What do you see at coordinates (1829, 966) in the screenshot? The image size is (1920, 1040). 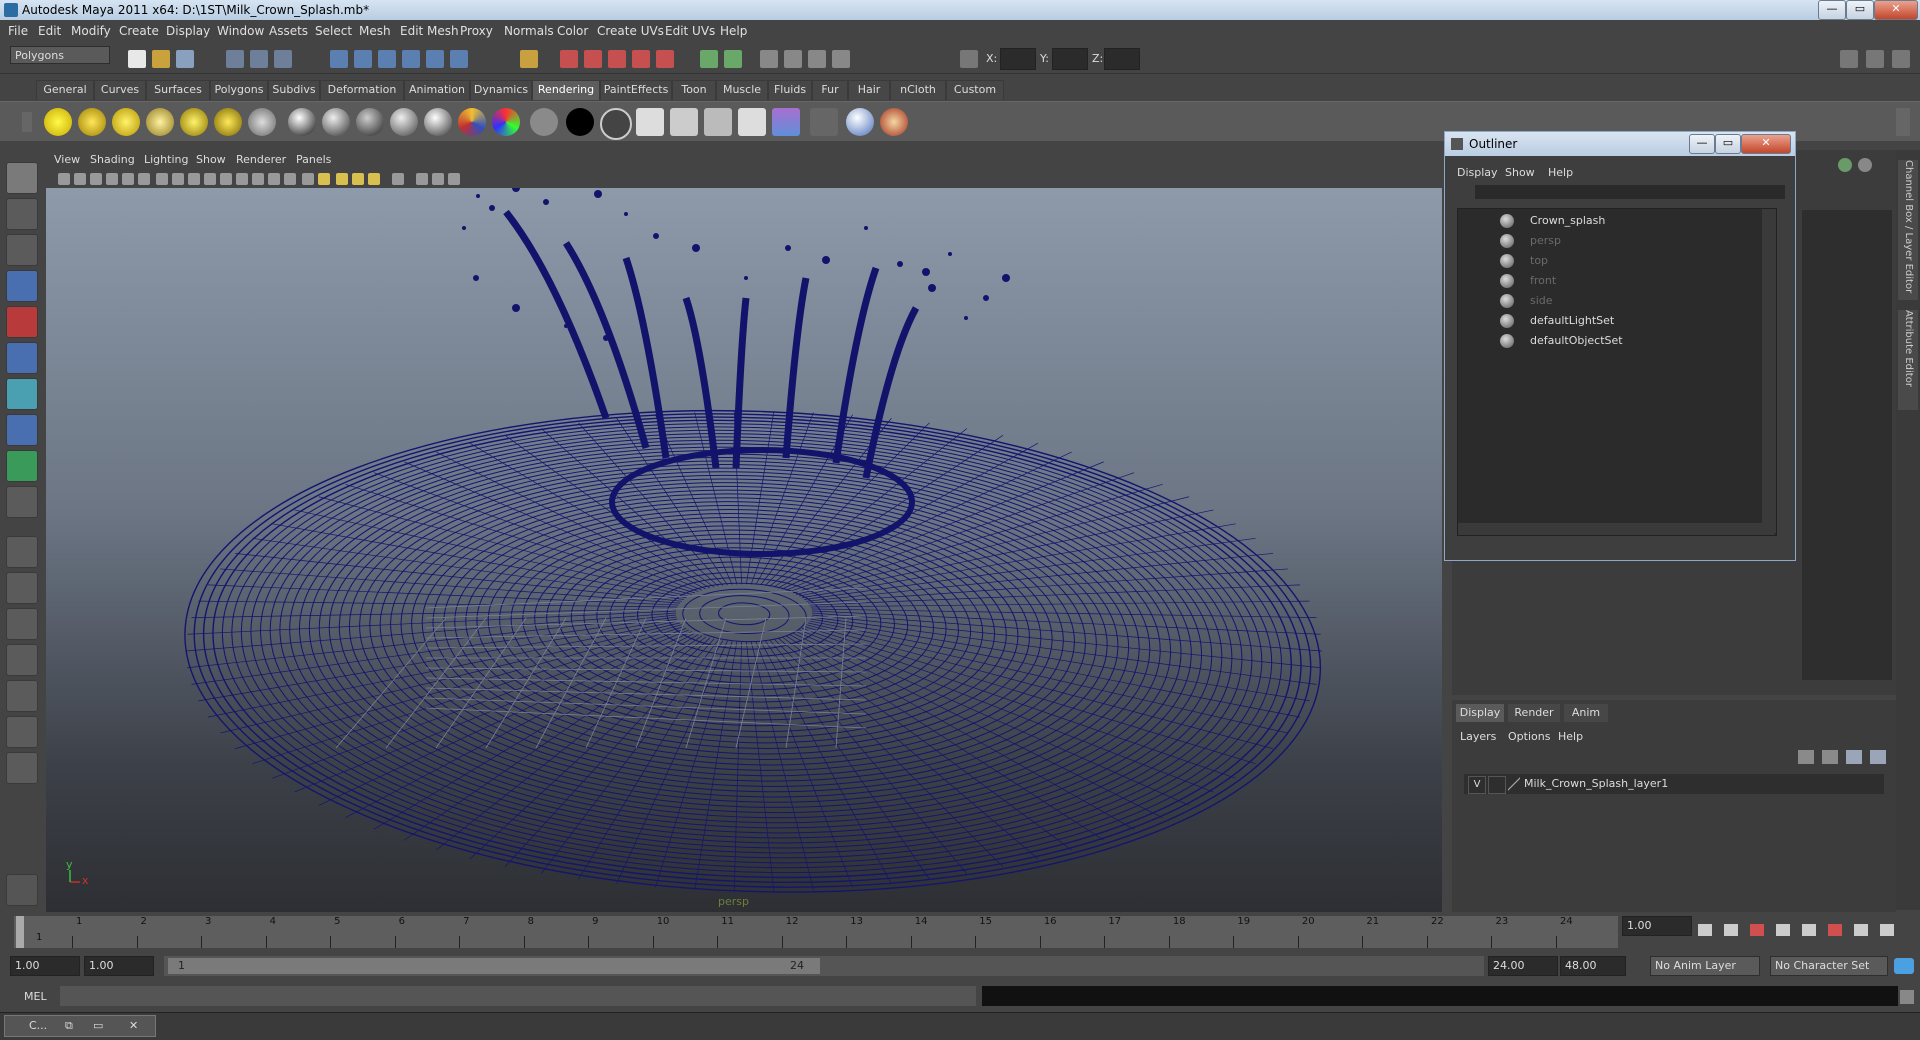 I see `character-set-dropdown: No Character Set` at bounding box center [1829, 966].